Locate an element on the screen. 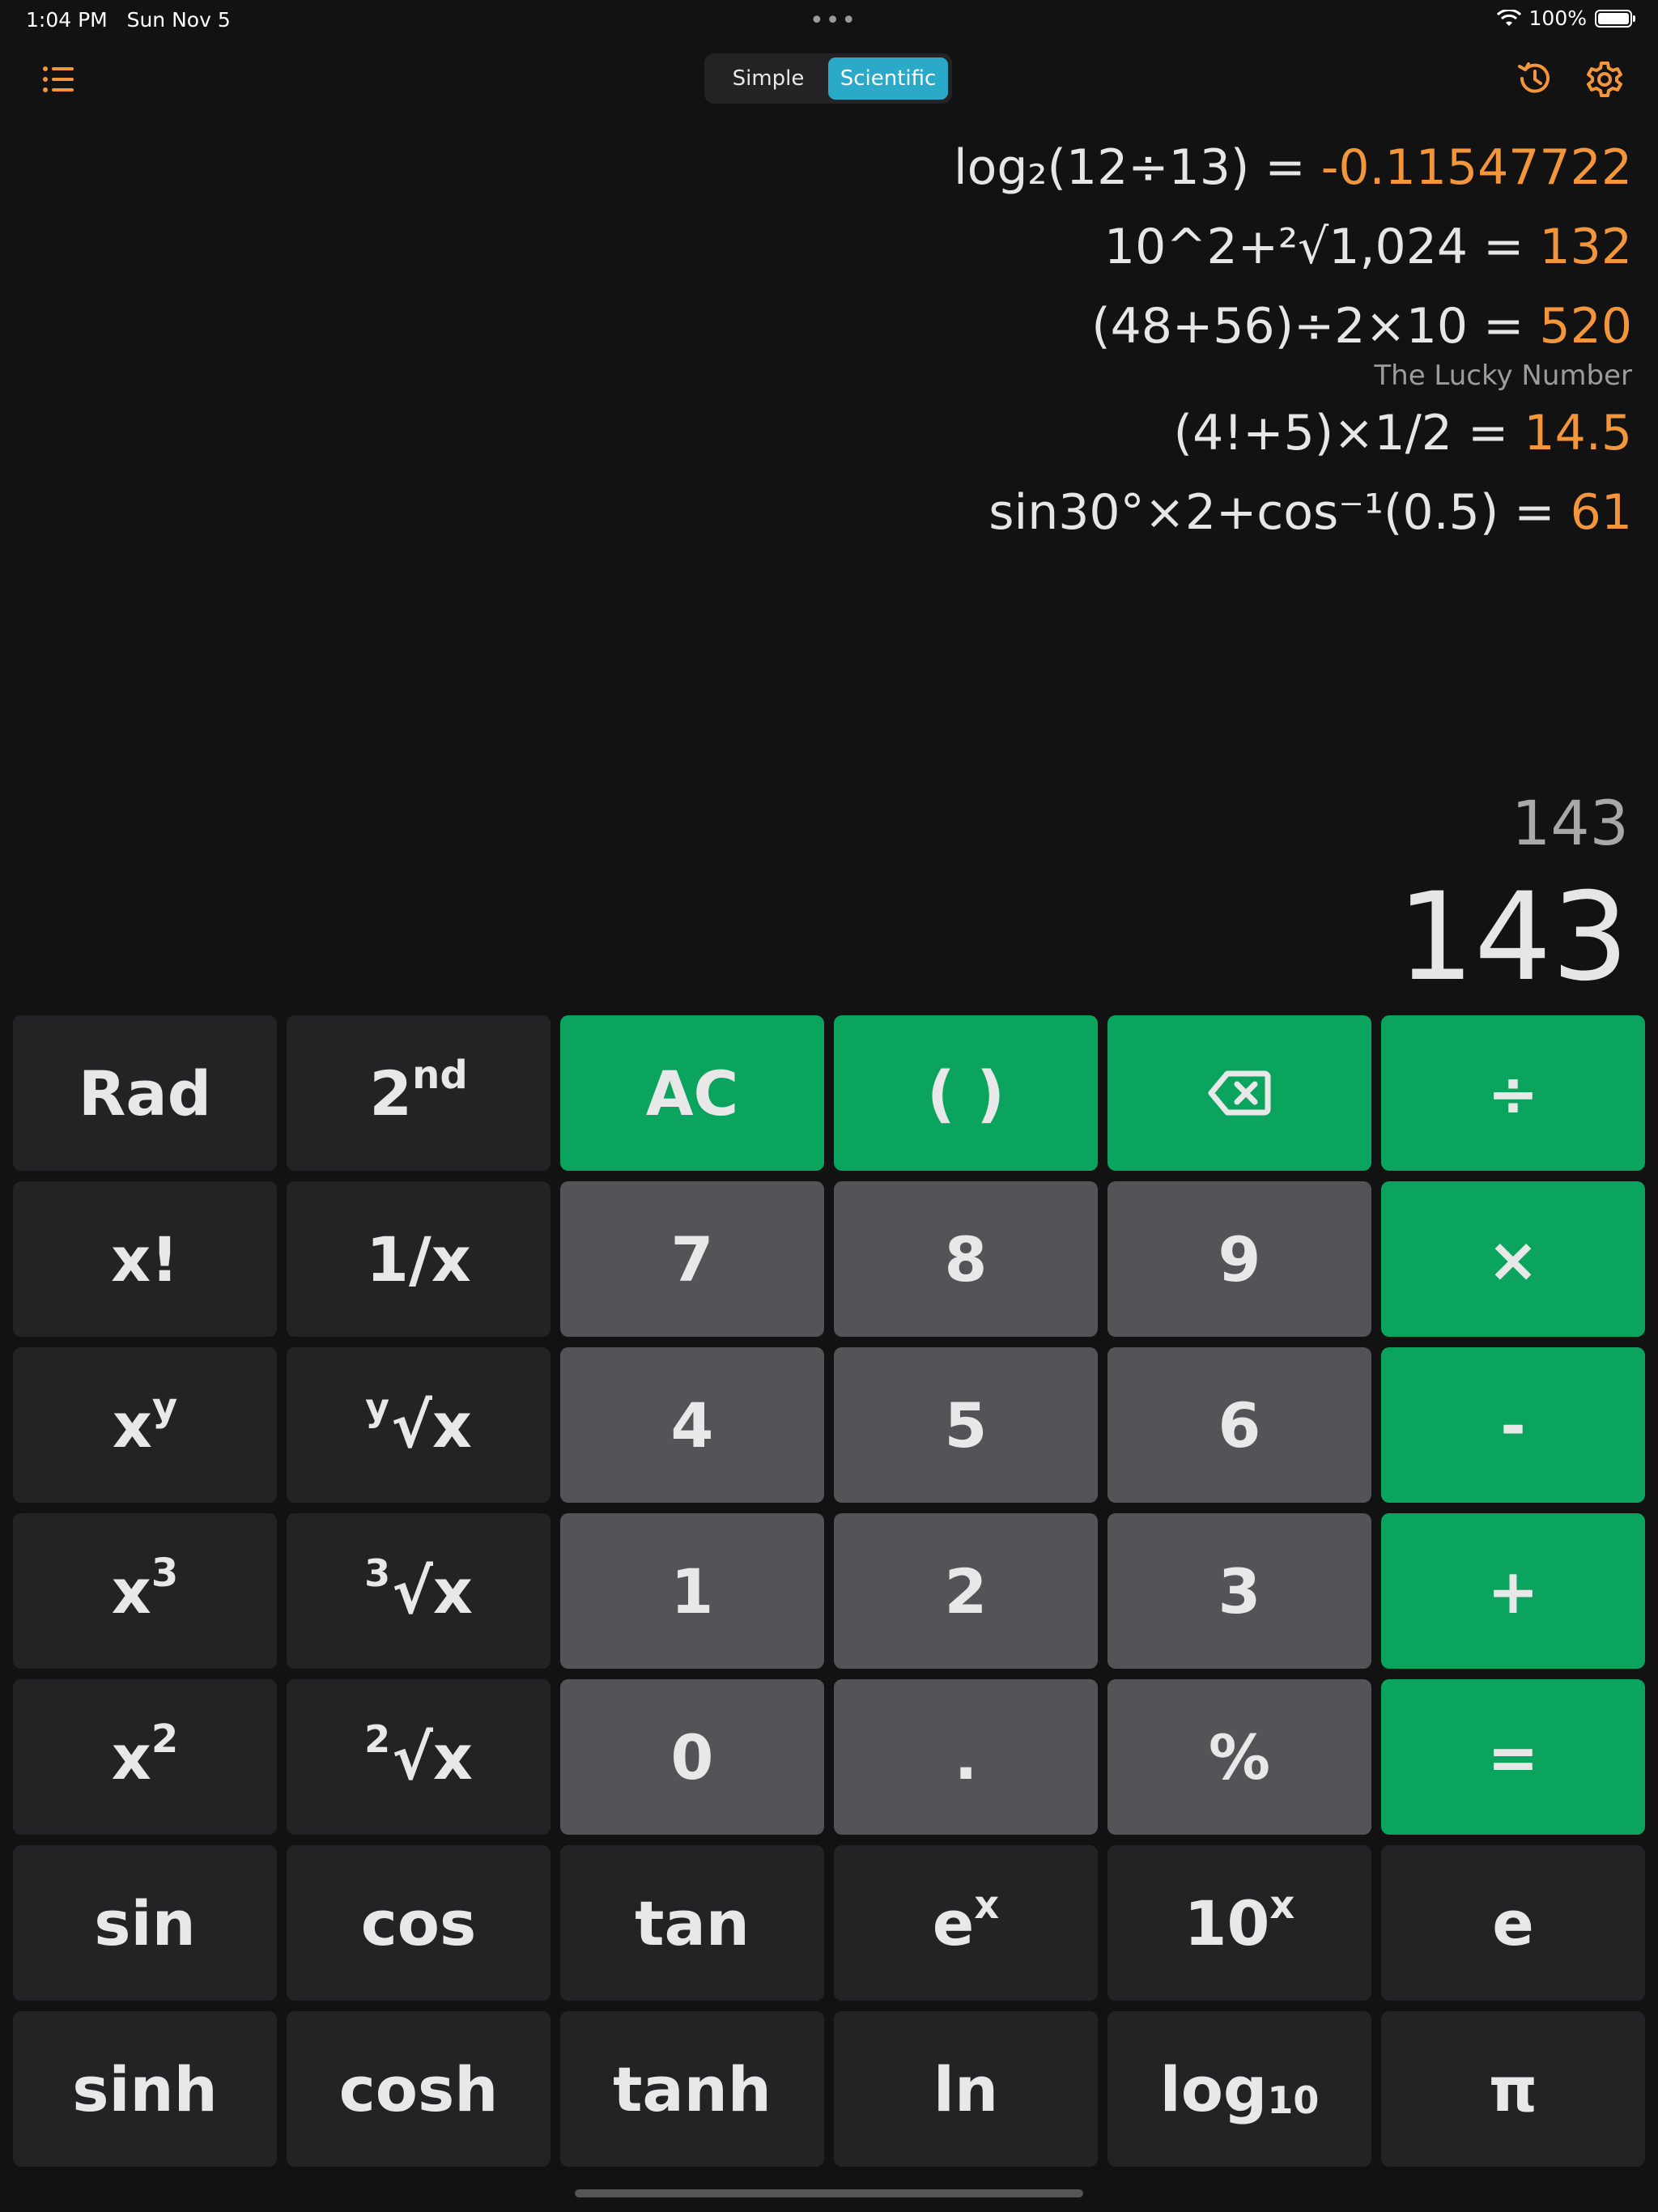  status-bar: 1:04 PM Sun Nov 5 ••• 100% is located at coordinates (829, 19).